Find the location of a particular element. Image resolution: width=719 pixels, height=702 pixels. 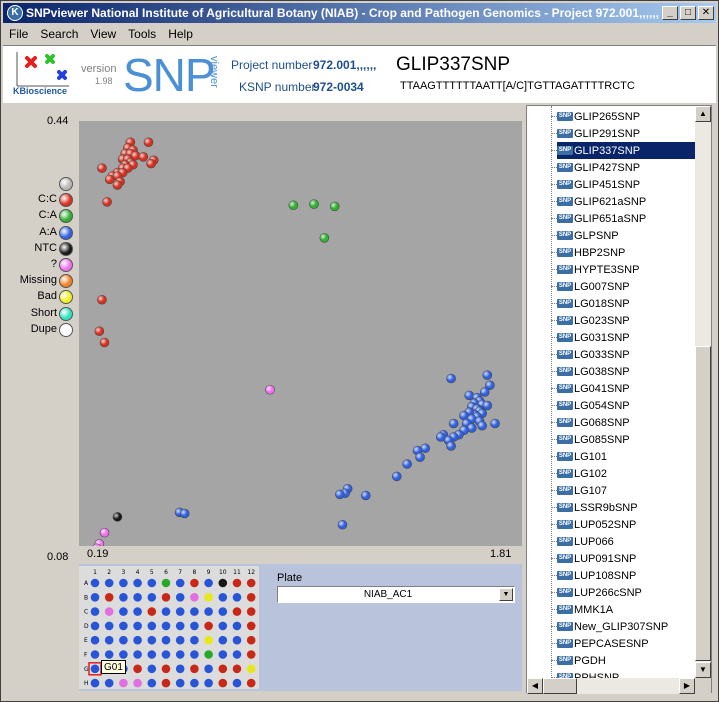

snp-list-item: SNP LG102 is located at coordinates (626, 473).